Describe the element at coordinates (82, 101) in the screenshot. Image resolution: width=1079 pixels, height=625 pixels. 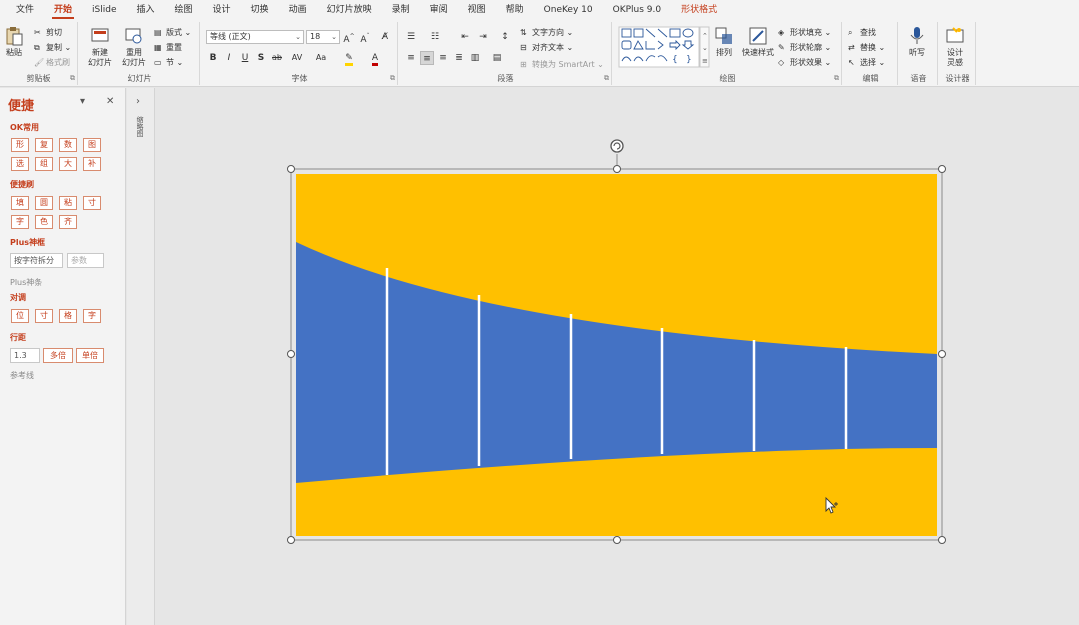
I see `panel-menu-chevron-icon: ▾` at that location.